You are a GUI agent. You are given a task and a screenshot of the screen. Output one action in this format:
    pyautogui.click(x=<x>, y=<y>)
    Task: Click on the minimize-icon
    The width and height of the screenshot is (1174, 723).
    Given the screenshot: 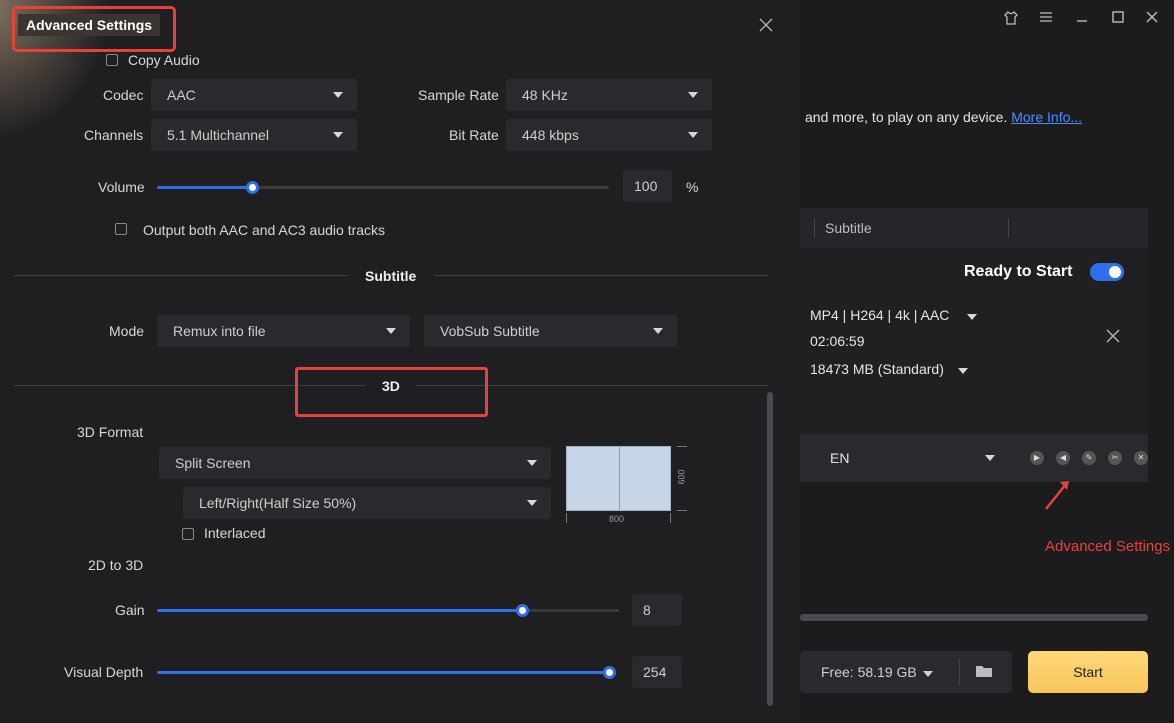 What is the action you would take?
    pyautogui.click(x=1082, y=19)
    